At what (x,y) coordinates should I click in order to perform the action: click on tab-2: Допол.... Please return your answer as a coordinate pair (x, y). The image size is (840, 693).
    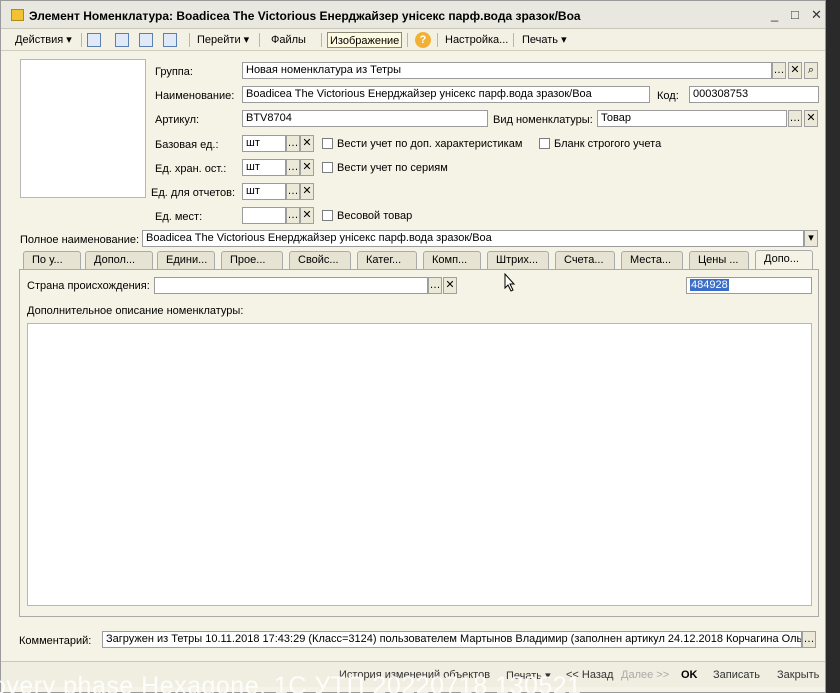
    Looking at the image, I should click on (119, 260).